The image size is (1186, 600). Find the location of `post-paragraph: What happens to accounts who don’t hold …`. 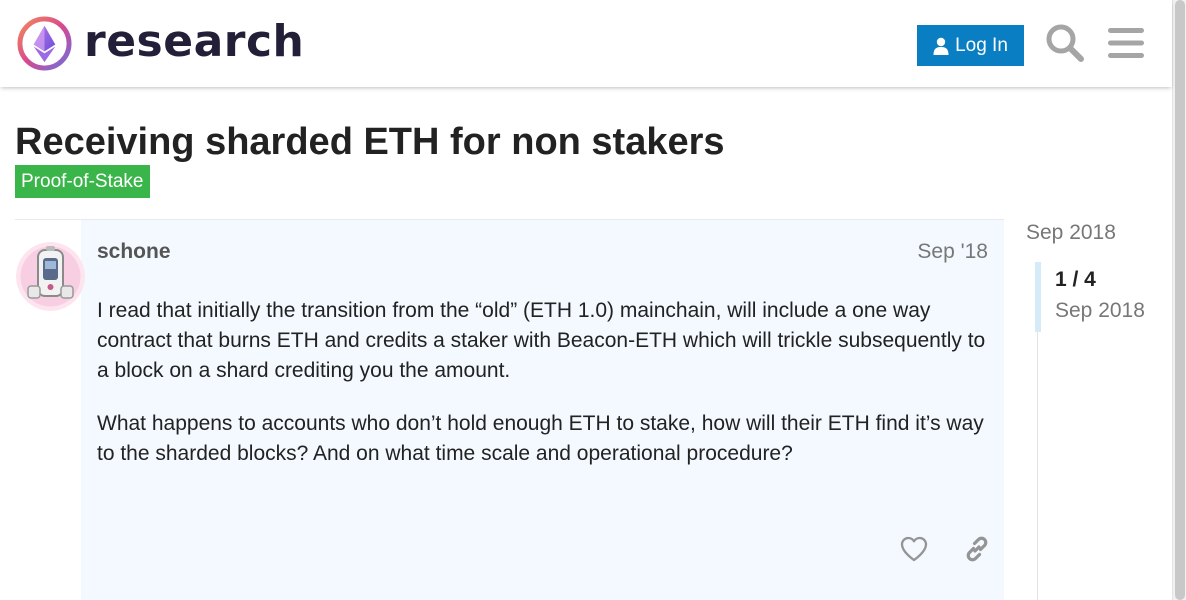

post-paragraph: What happens to accounts who don’t hold … is located at coordinates (540, 438).